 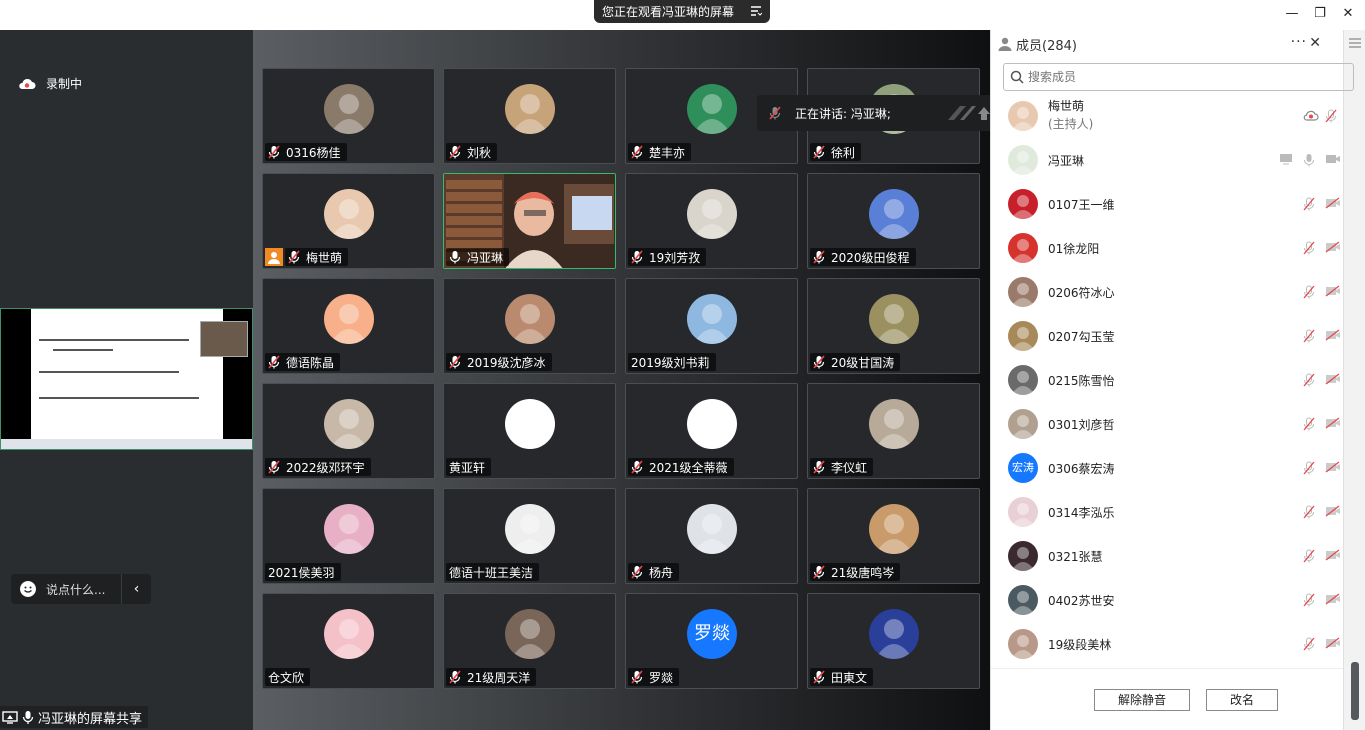 What do you see at coordinates (1167, 160) in the screenshot?
I see `member-row: 冯亚琳` at bounding box center [1167, 160].